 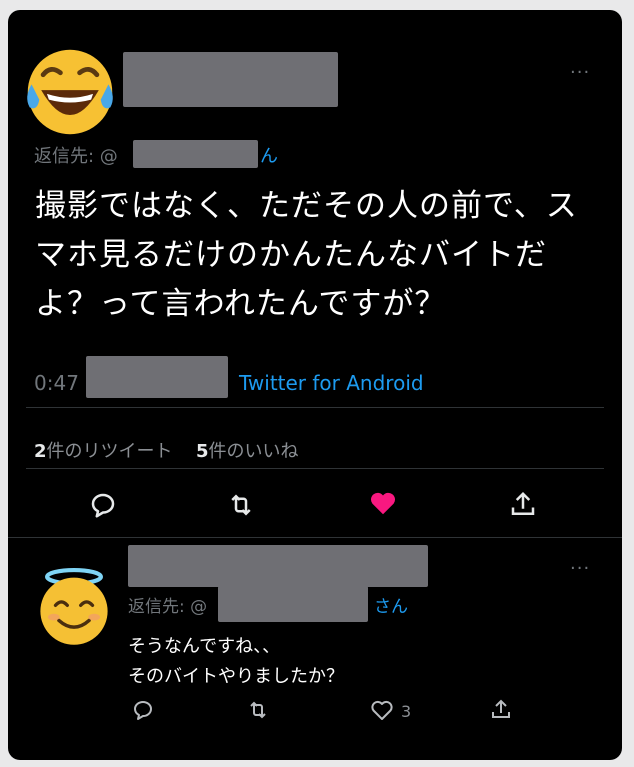 I want to click on reply-to-suffix: ん, so click(x=269, y=155).